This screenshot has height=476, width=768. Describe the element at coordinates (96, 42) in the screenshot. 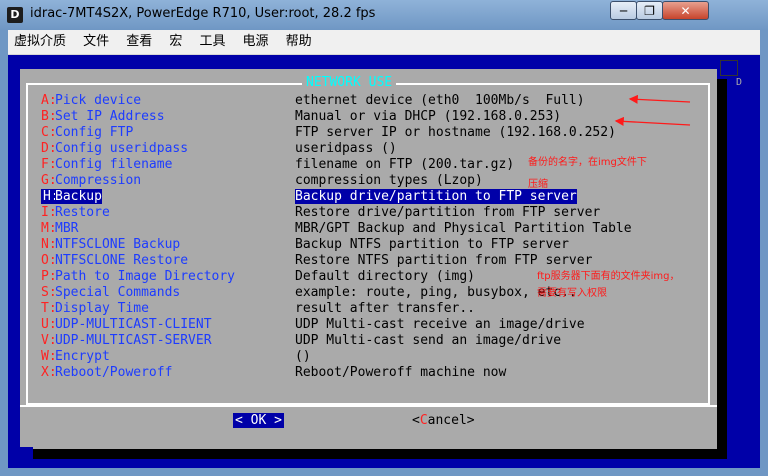

I see `menu-file: 文件` at that location.